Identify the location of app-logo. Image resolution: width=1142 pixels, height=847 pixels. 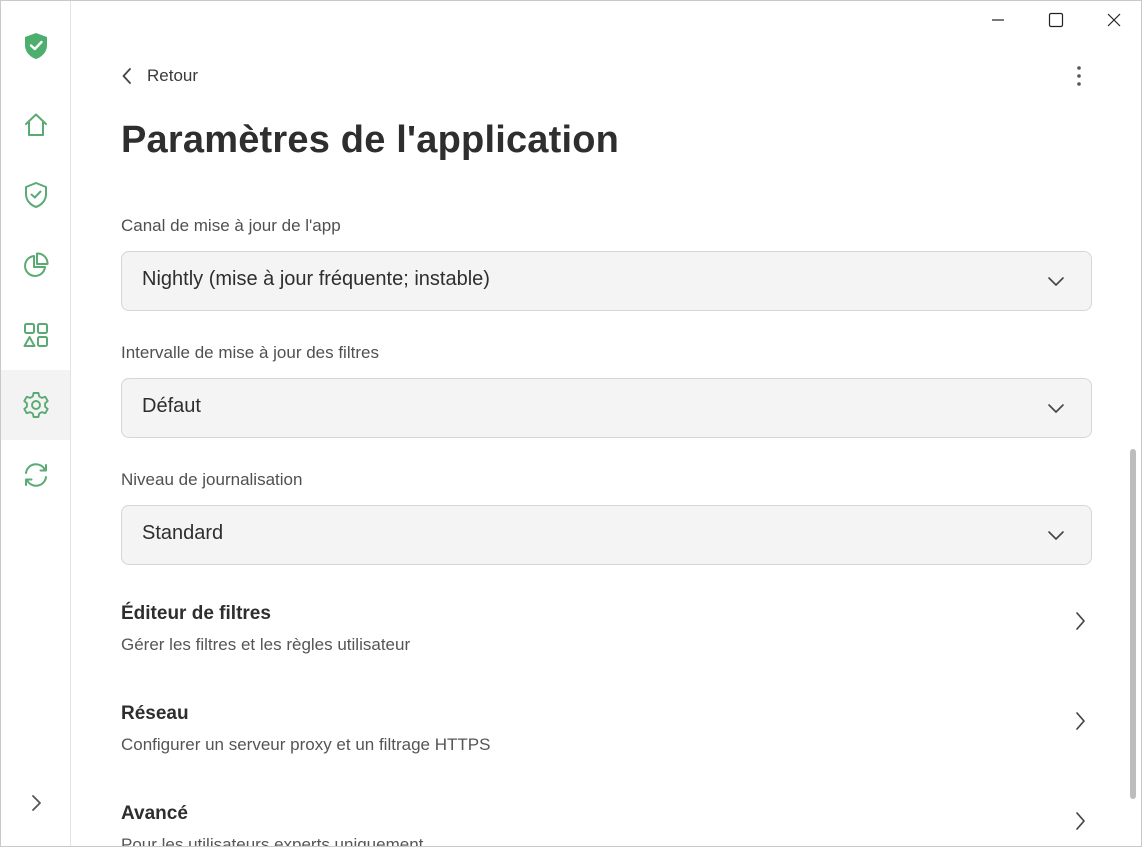
(35, 46).